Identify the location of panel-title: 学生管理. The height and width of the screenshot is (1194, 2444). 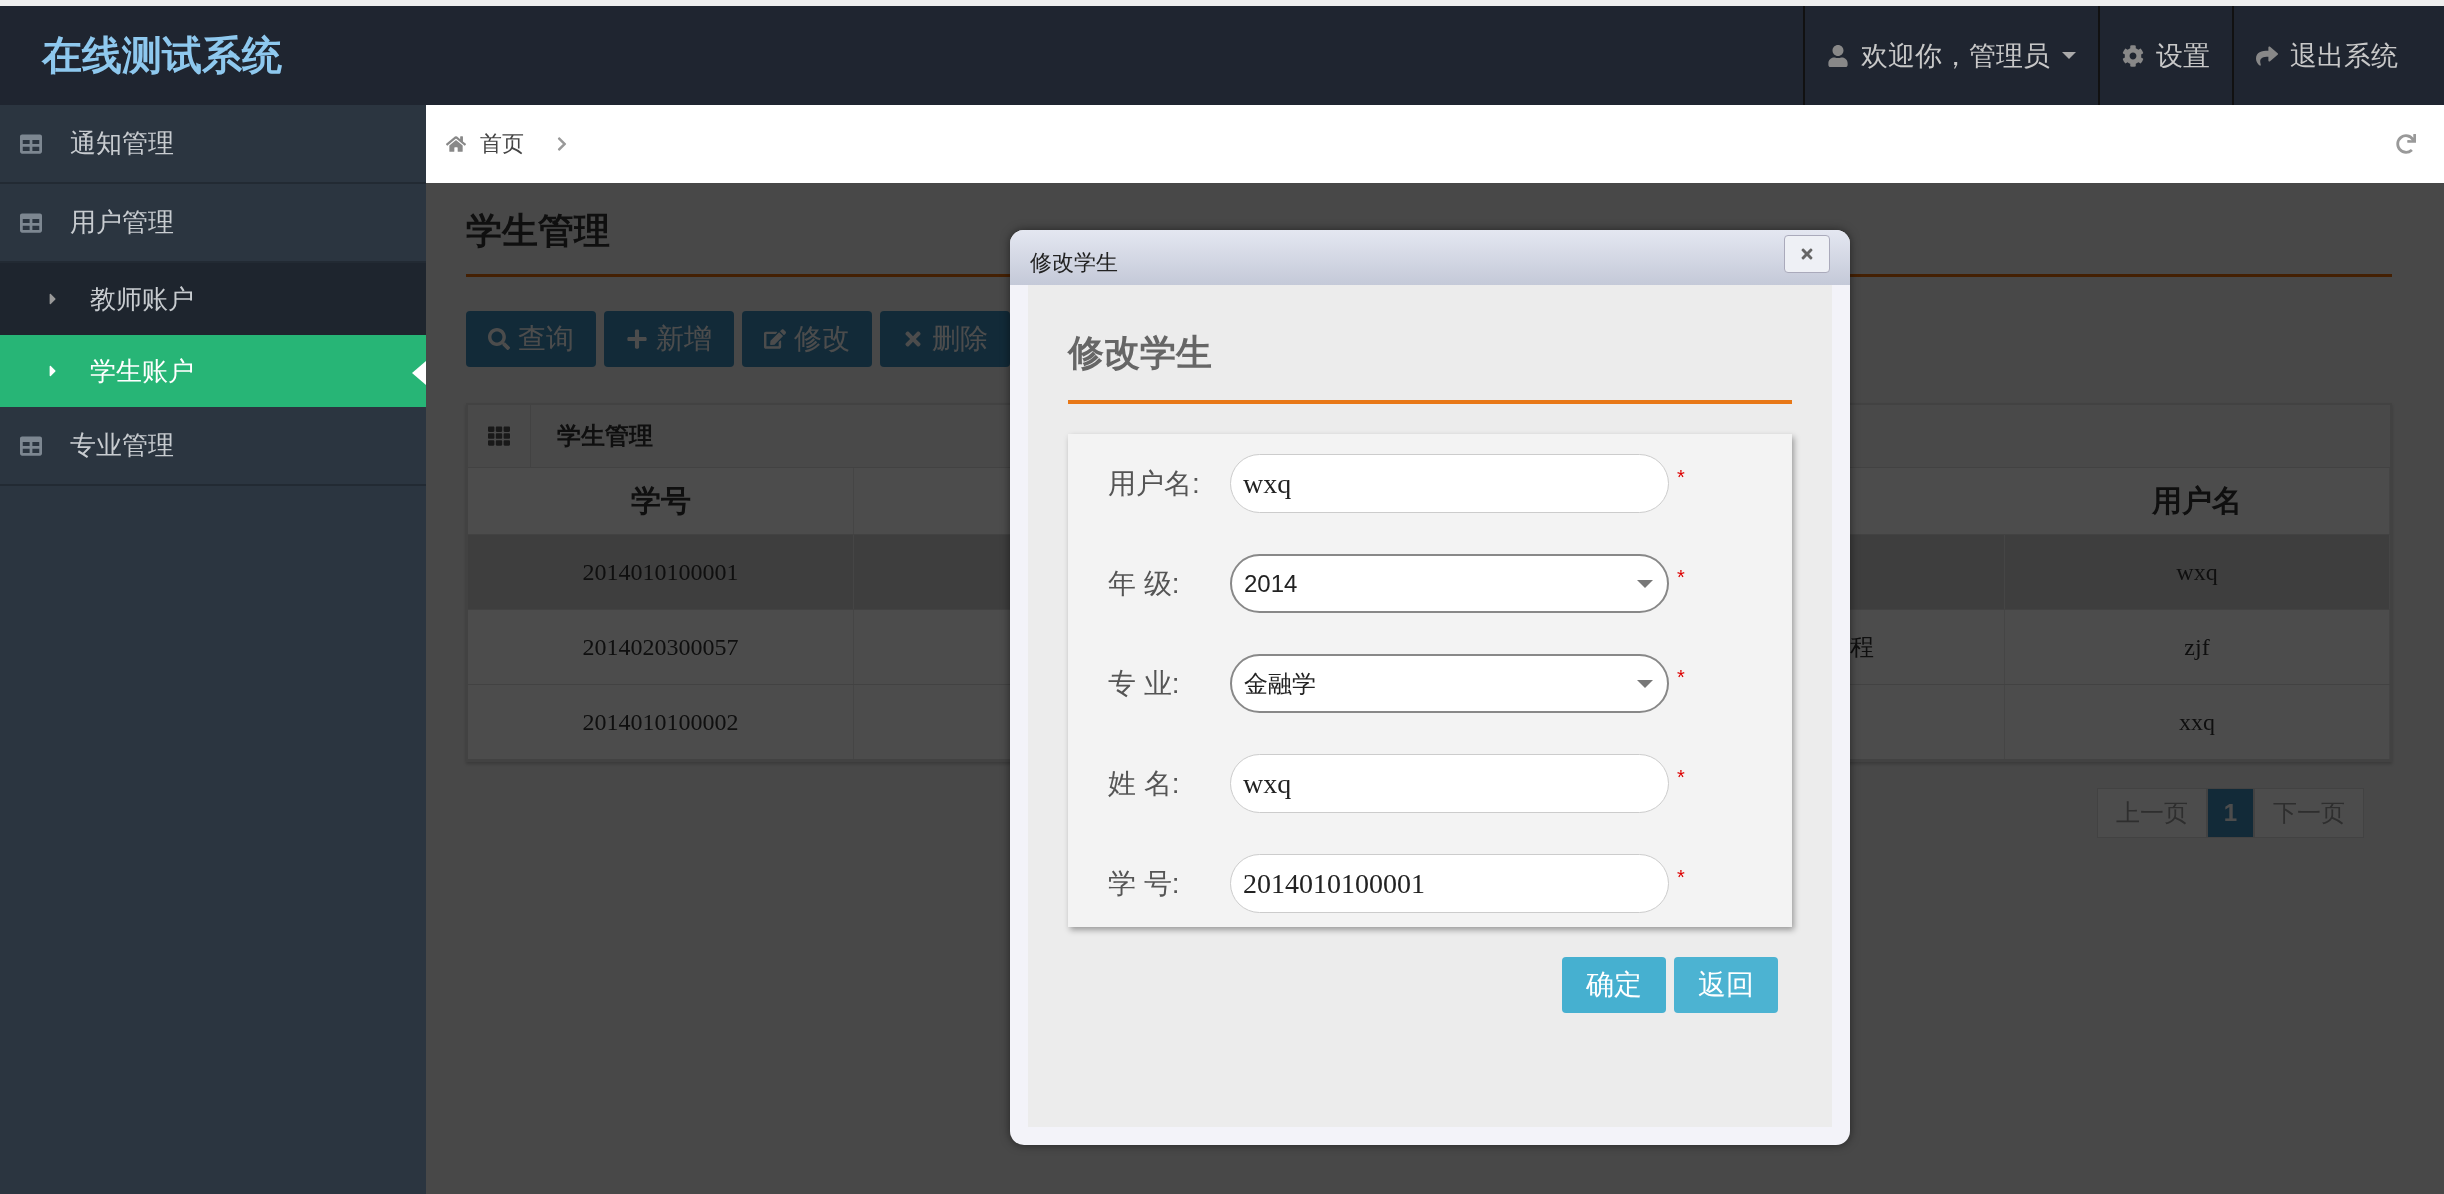
(605, 436).